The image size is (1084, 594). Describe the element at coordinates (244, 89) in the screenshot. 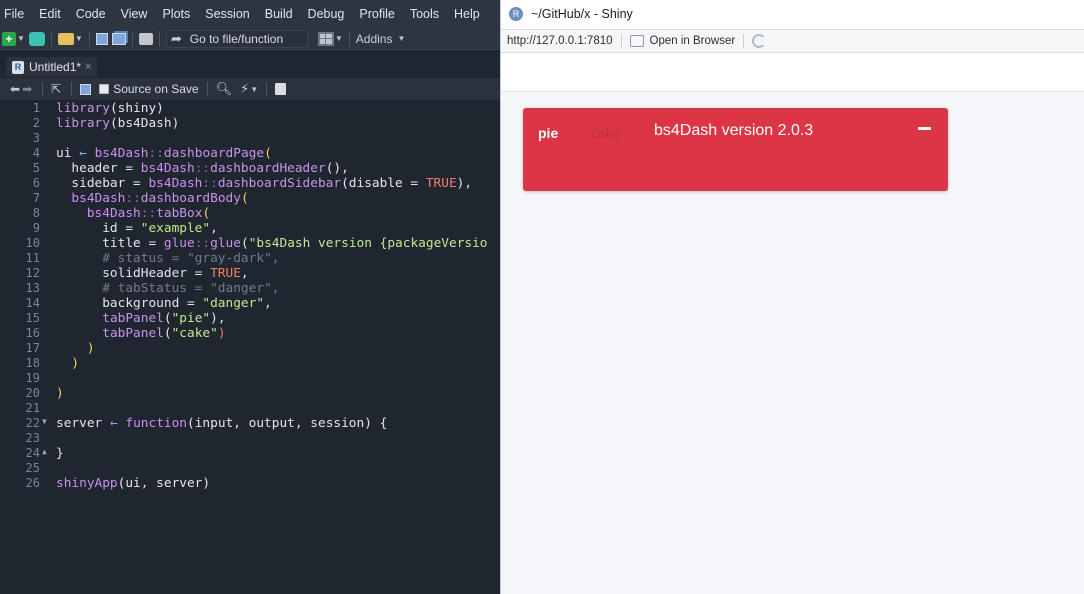

I see `magic-wand-icon: ⚡︎` at that location.